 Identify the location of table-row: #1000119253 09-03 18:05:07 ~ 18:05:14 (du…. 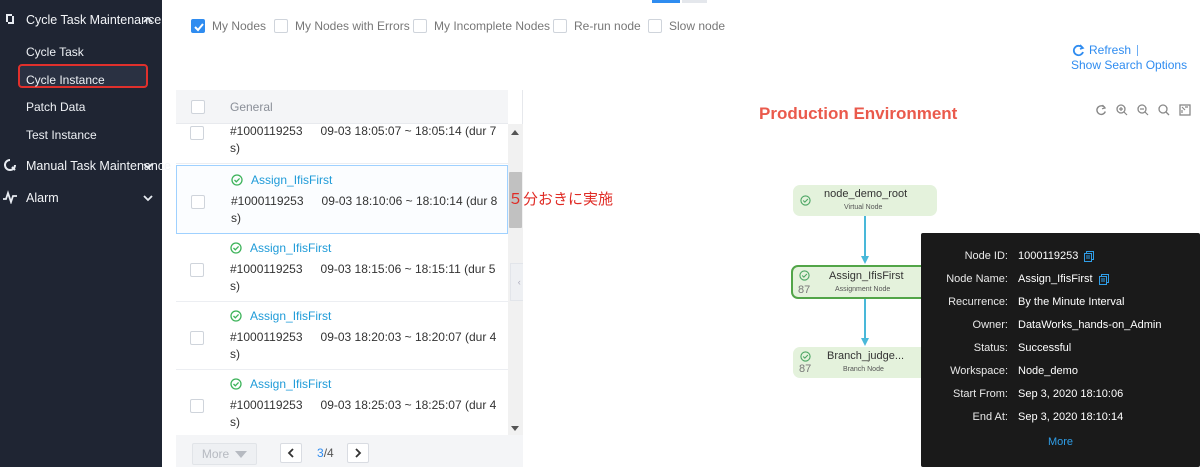
(342, 144).